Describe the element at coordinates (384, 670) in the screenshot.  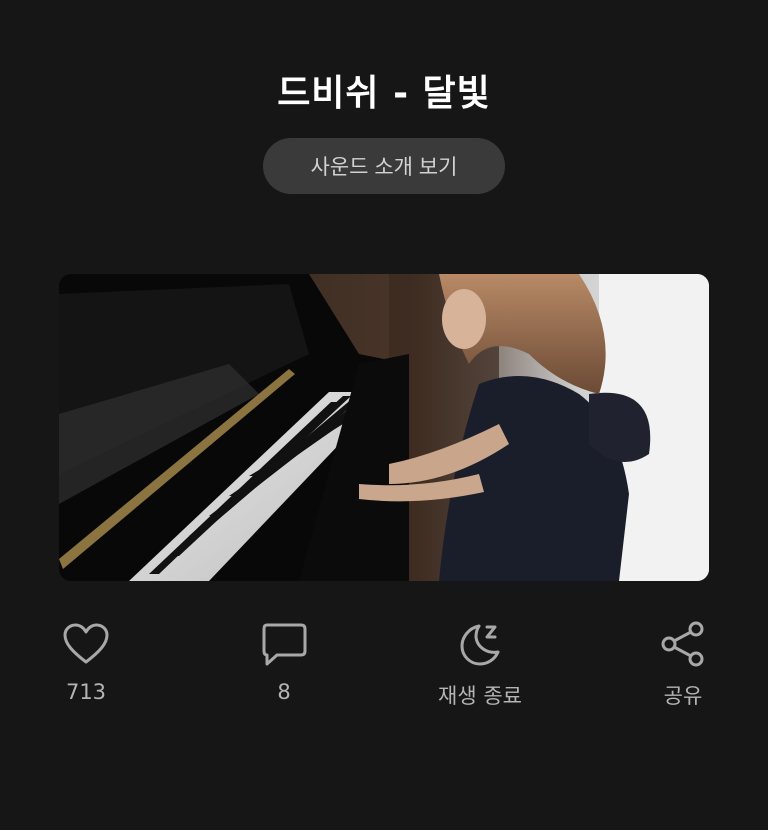
I see `action-bar: 713 8 재생 종료 공유` at that location.